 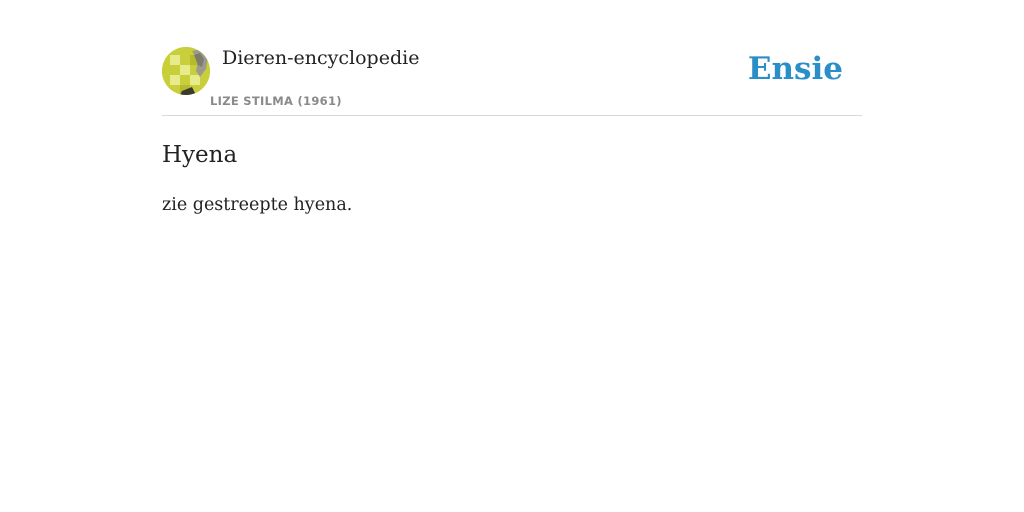 What do you see at coordinates (320, 58) in the screenshot?
I see `book-title-link: Dieren-encyclopedie` at bounding box center [320, 58].